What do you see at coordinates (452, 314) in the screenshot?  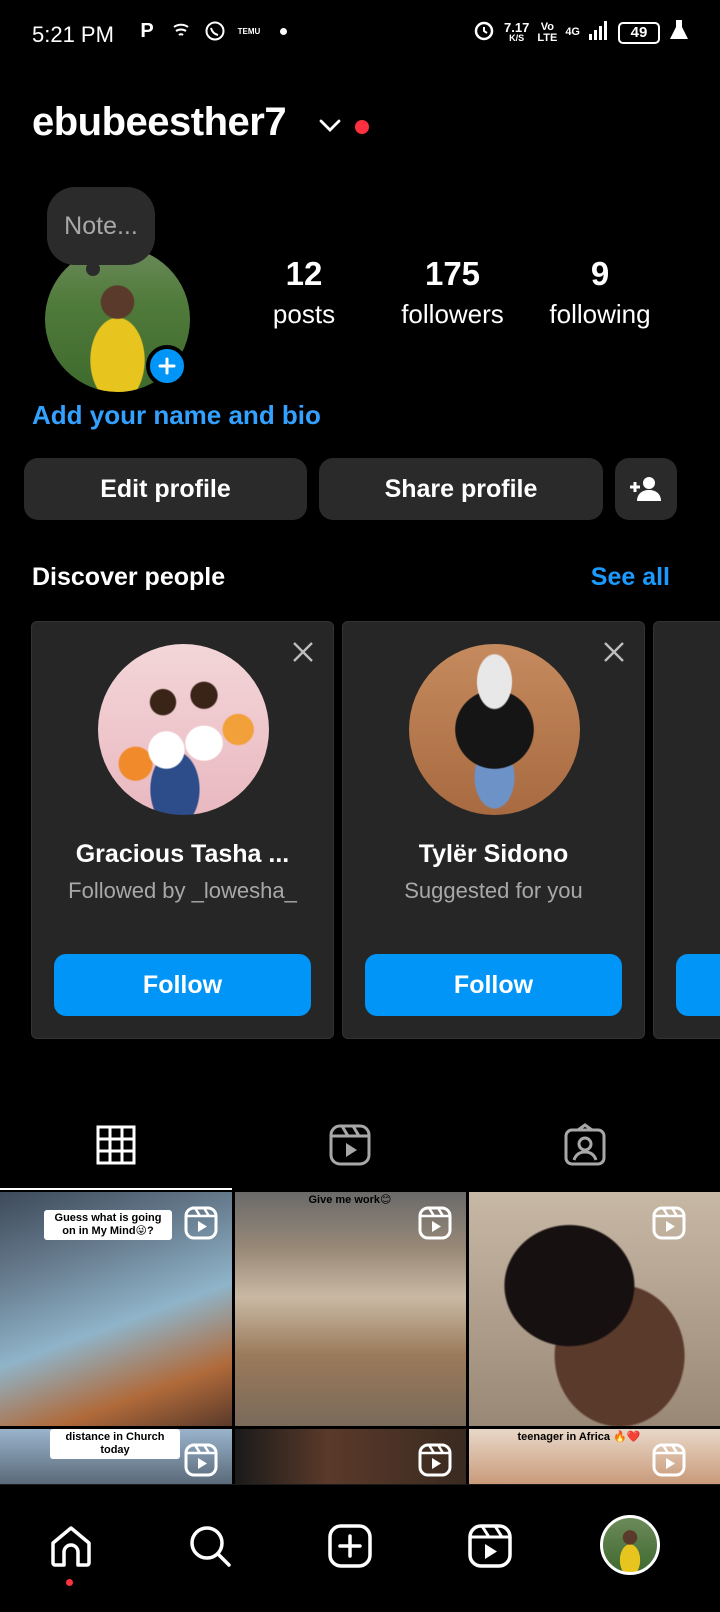 I see `stat-followers-label: followers` at bounding box center [452, 314].